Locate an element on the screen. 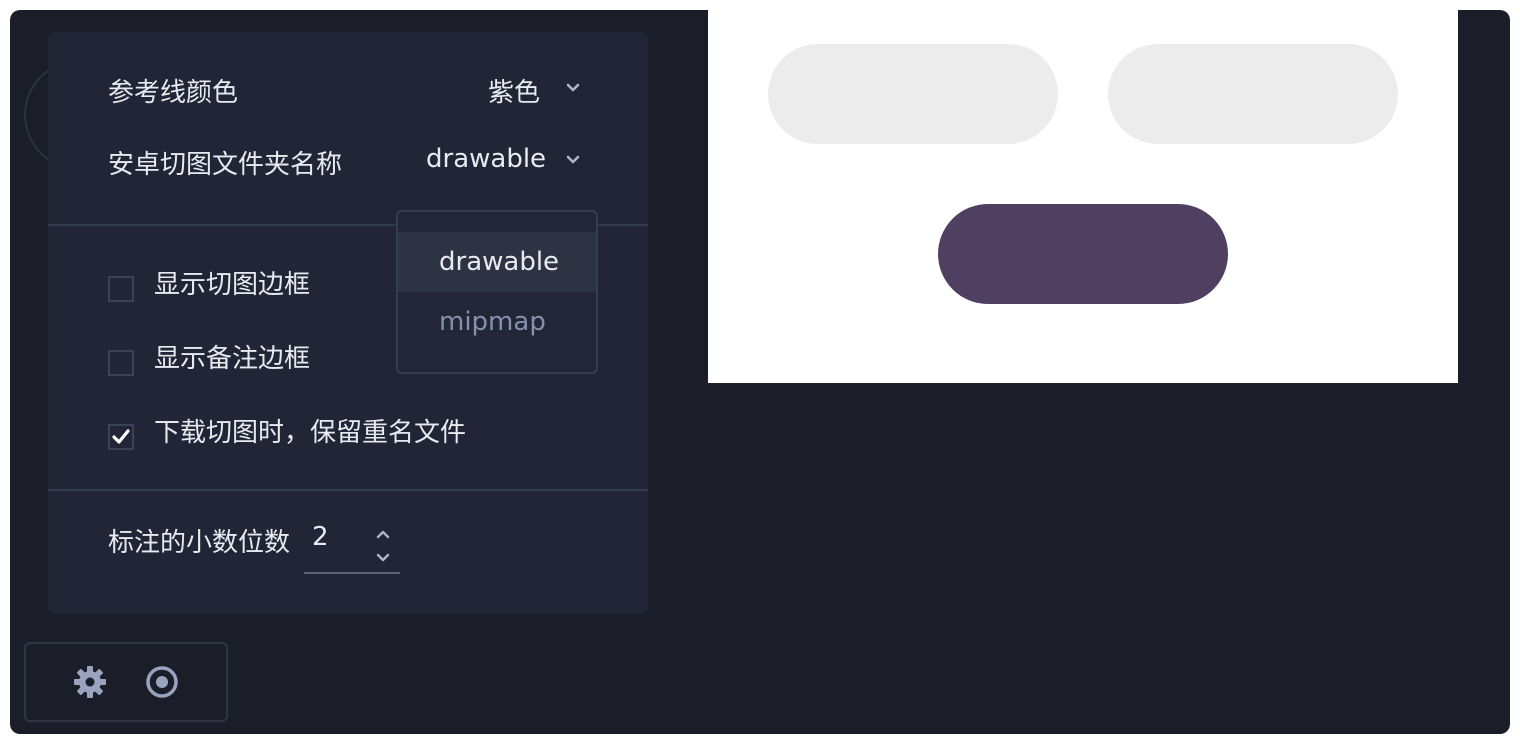  preview-pill-grey-right is located at coordinates (1253, 94).